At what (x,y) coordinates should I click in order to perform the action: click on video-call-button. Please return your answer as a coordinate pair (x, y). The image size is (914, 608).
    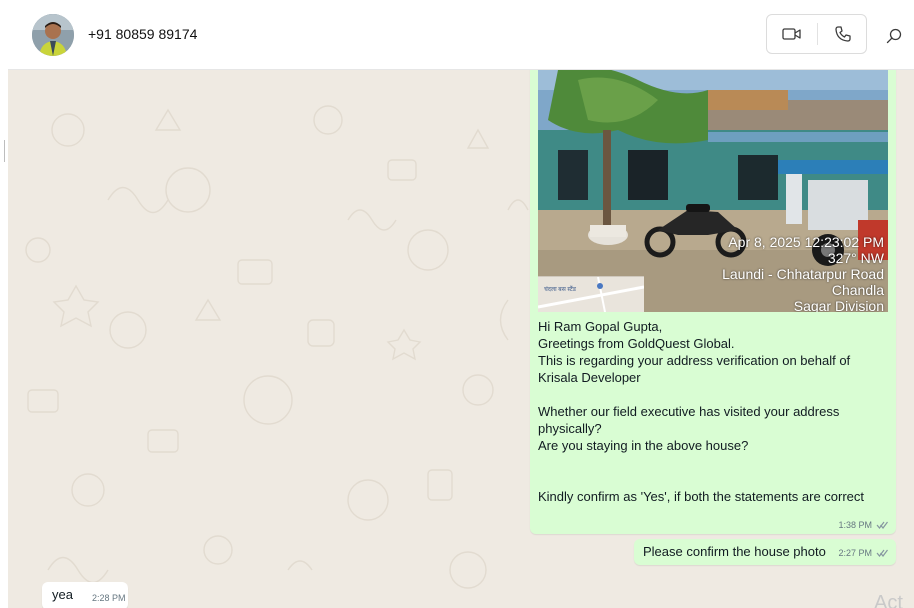
    Looking at the image, I should click on (792, 34).